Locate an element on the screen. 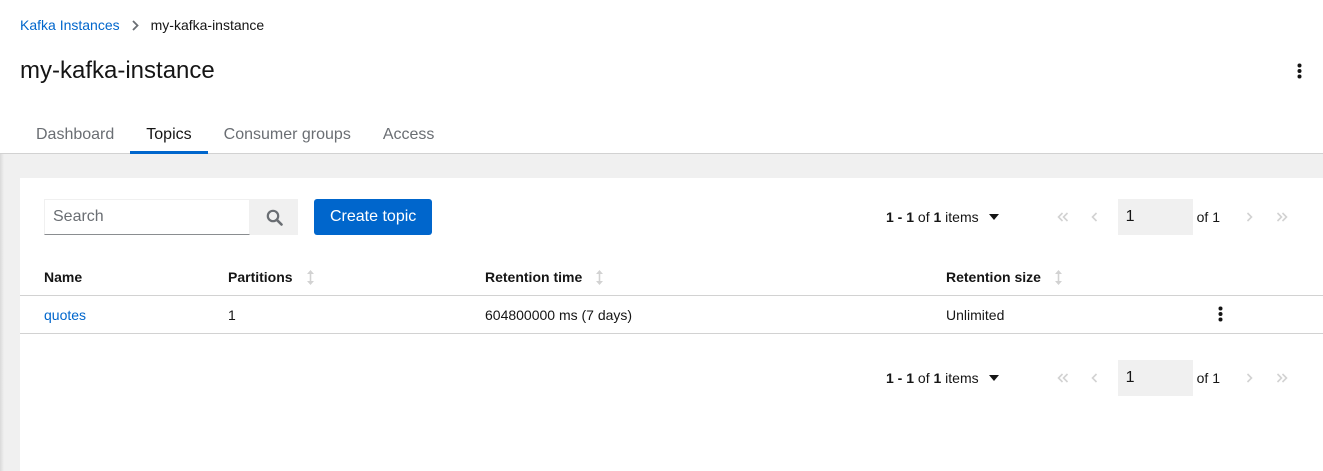 The height and width of the screenshot is (471, 1323). tab-dashboard: Dashboard is located at coordinates (75, 133).